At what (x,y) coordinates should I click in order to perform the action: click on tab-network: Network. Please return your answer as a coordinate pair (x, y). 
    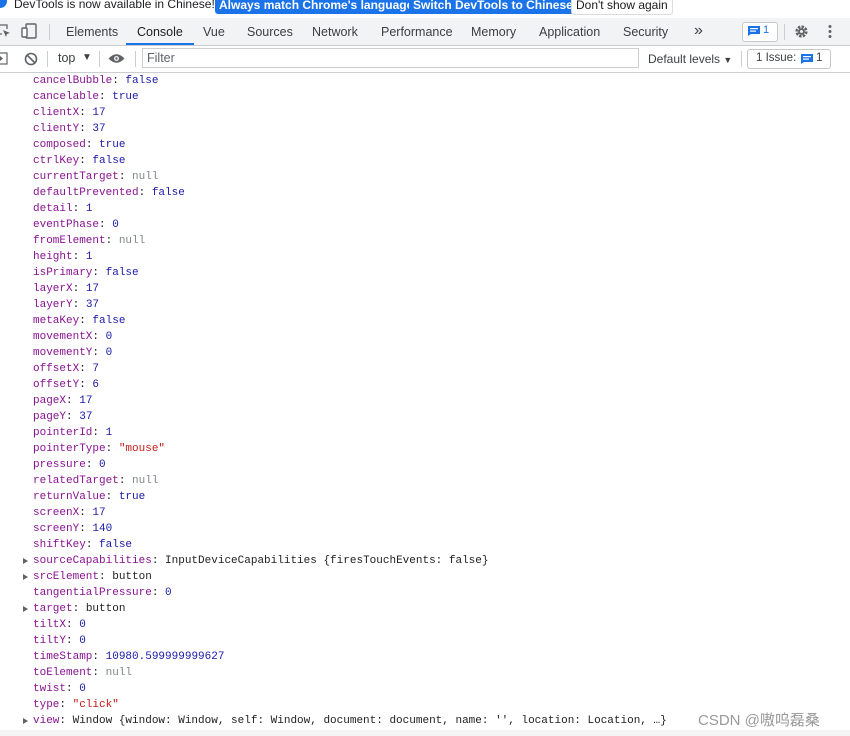
    Looking at the image, I should click on (335, 31).